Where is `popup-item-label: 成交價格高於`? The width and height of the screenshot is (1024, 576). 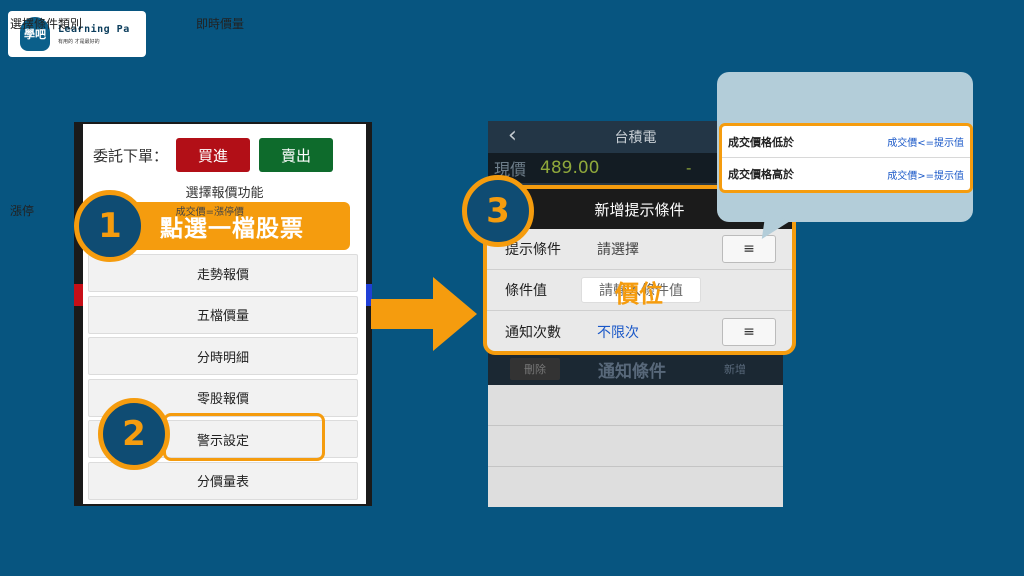 popup-item-label: 成交價格高於 is located at coordinates (761, 174).